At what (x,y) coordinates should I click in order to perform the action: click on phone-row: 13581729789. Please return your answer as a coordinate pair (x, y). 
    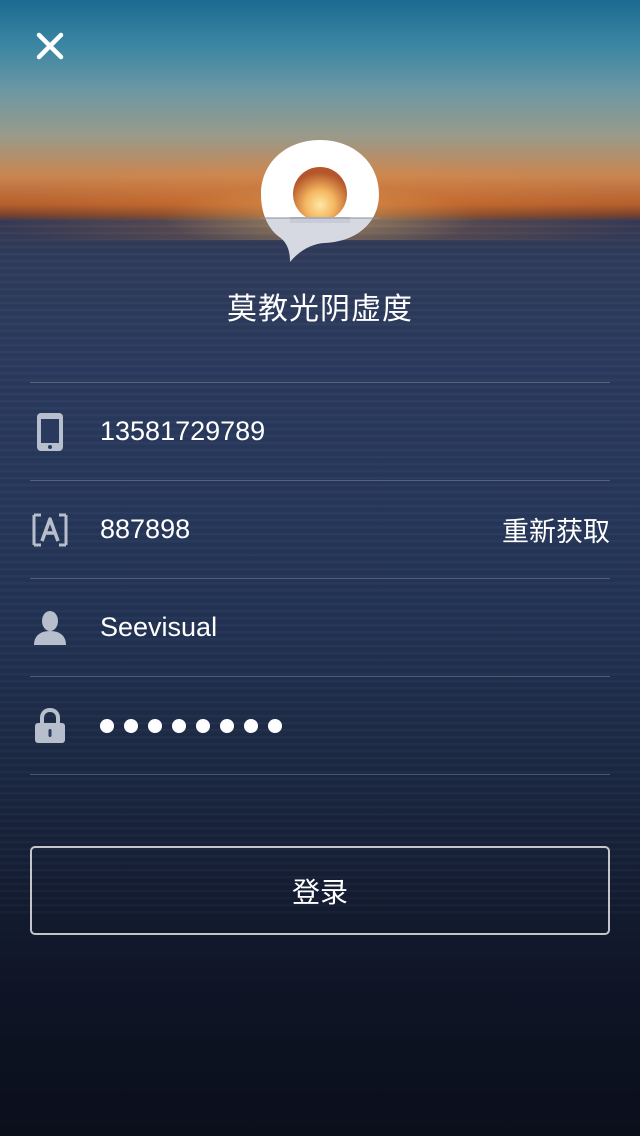
    Looking at the image, I should click on (320, 431).